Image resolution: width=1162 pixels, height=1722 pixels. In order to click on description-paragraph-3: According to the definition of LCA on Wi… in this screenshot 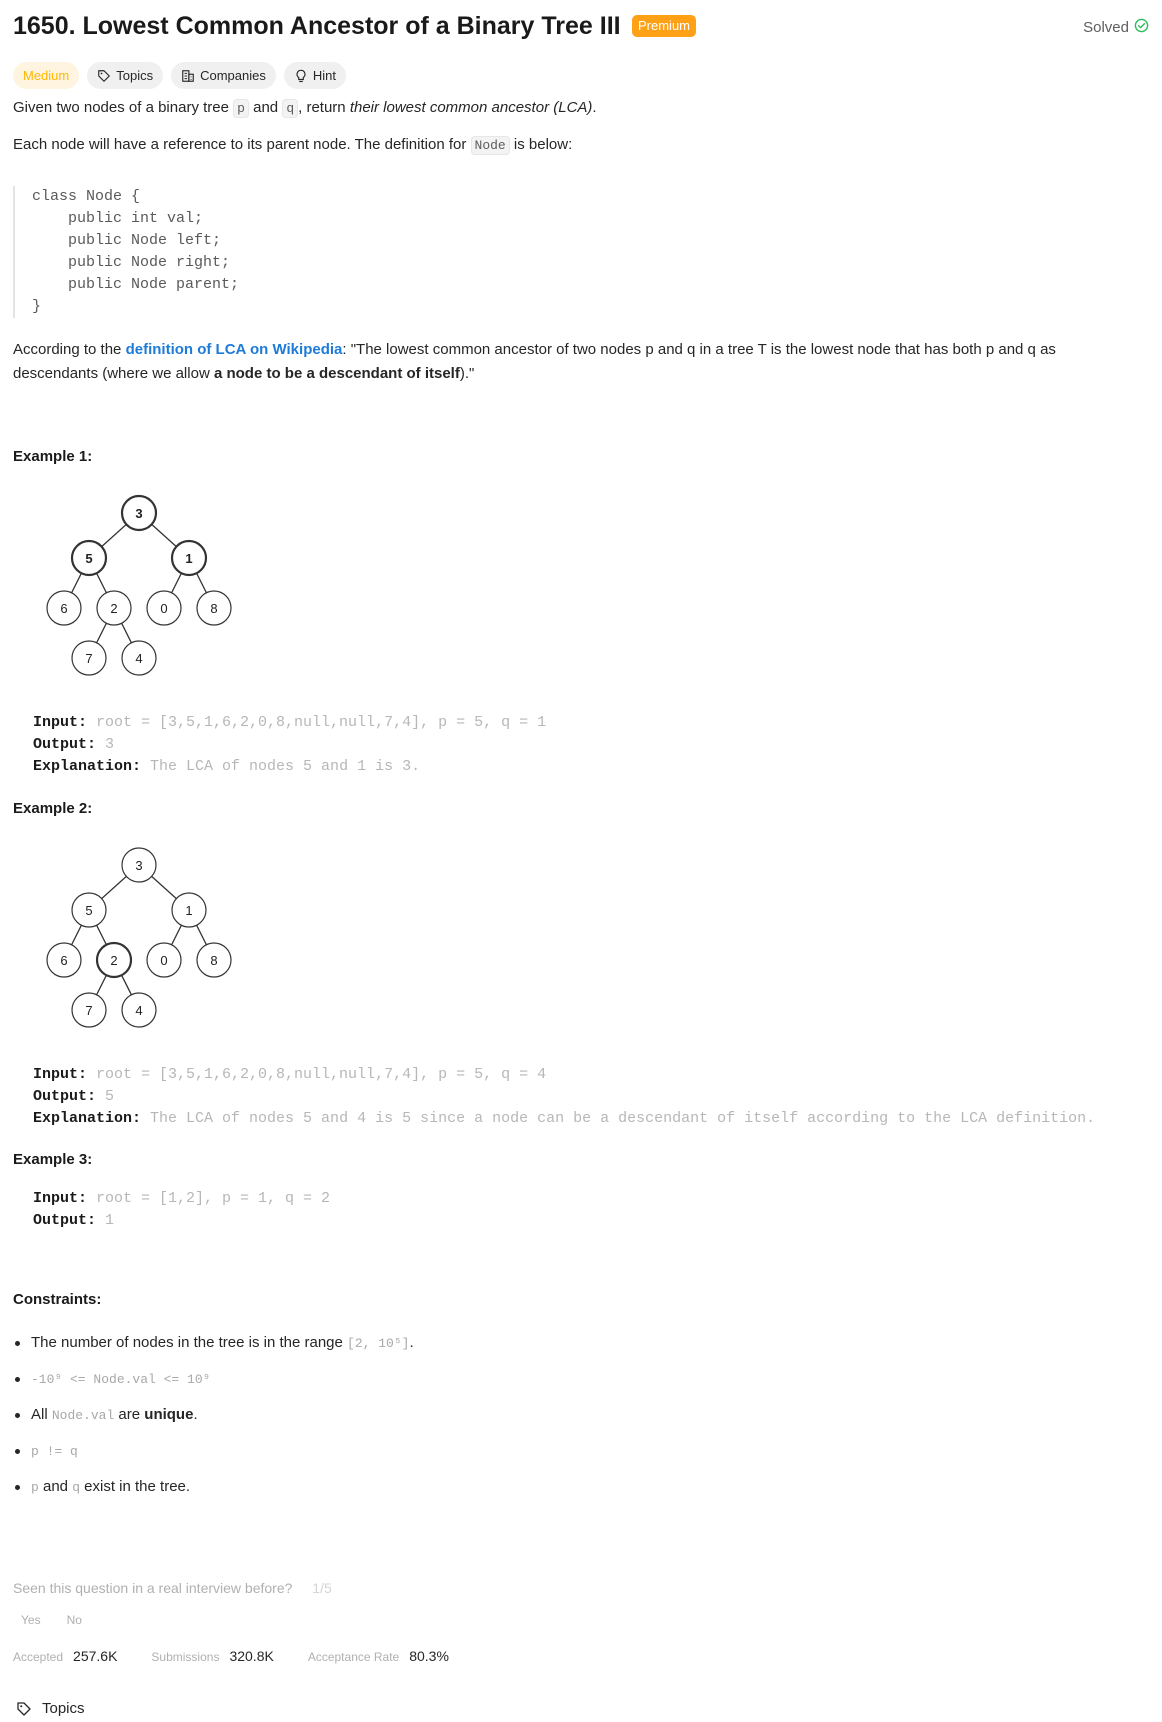, I will do `click(573, 362)`.